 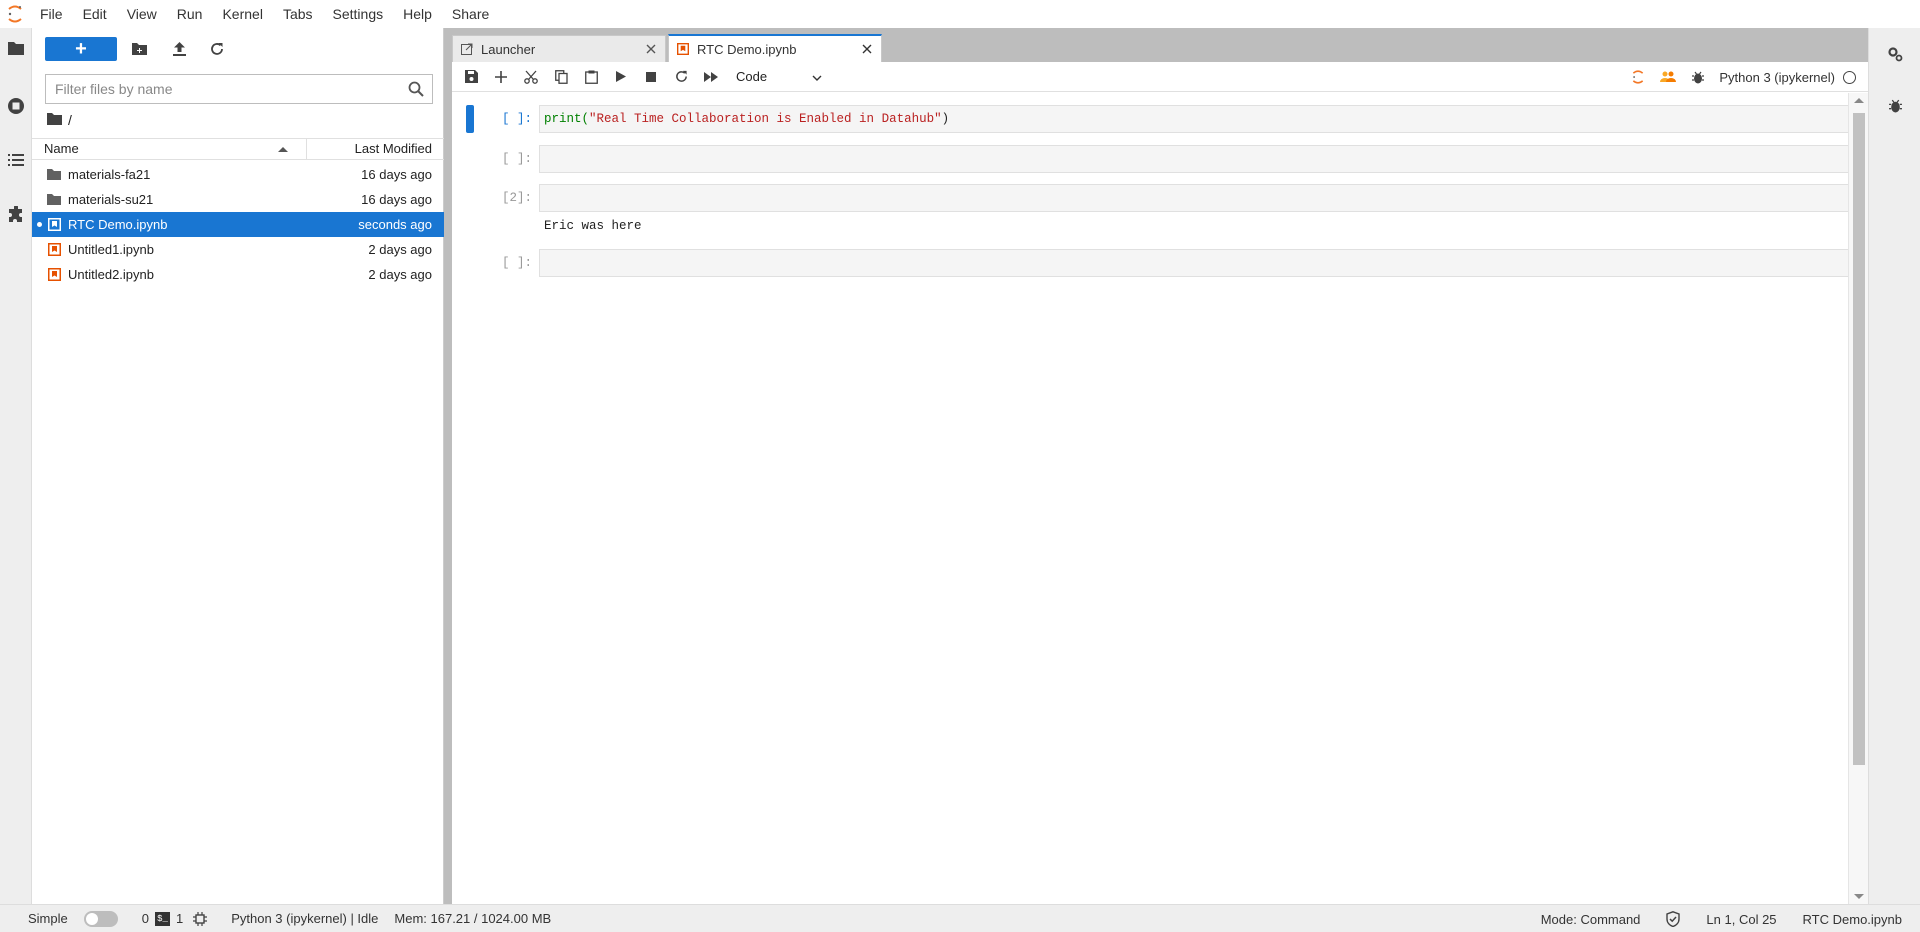 What do you see at coordinates (559, 48) in the screenshot?
I see `tab-launcher: Launcher` at bounding box center [559, 48].